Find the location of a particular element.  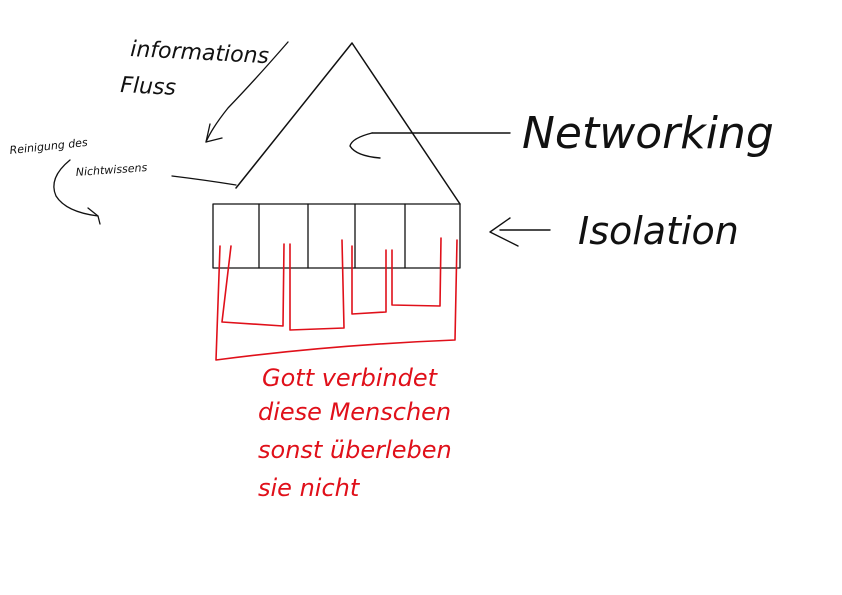

networking-arrow is located at coordinates (430, 145).